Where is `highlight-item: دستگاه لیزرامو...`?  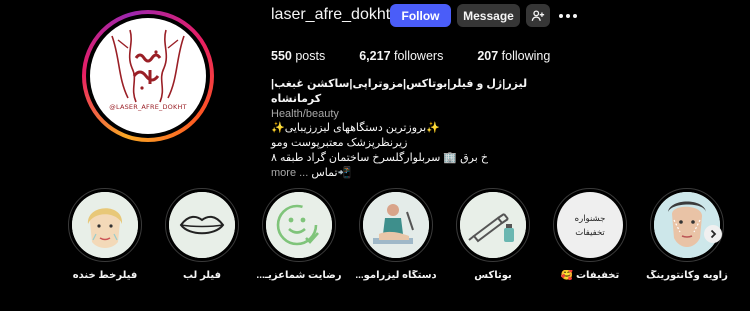
highlight-item: دستگاه لیزرامو... is located at coordinates (396, 234).